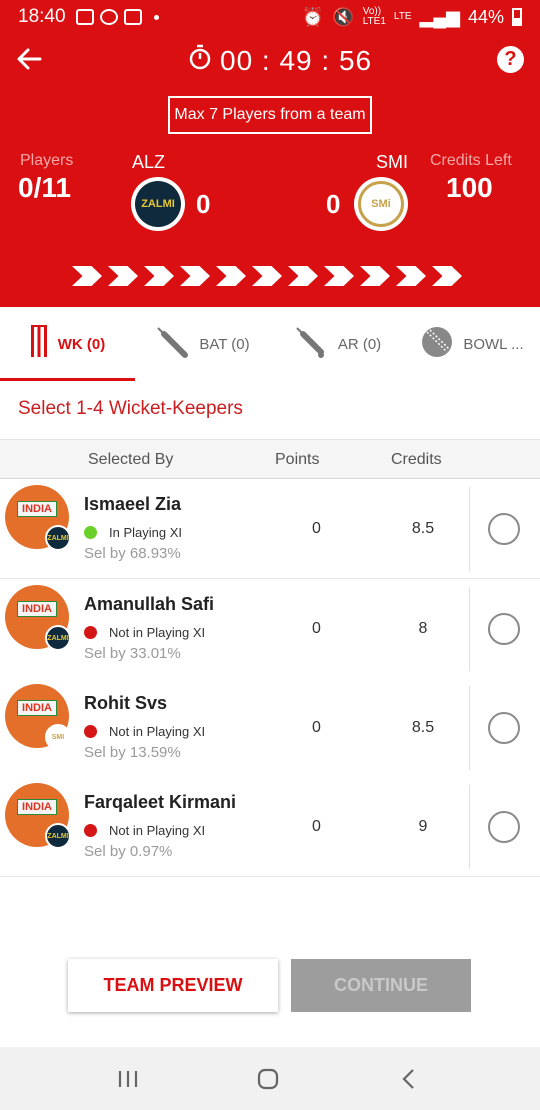  I want to click on team-preview-button: TEAM PREVIEW, so click(173, 985).